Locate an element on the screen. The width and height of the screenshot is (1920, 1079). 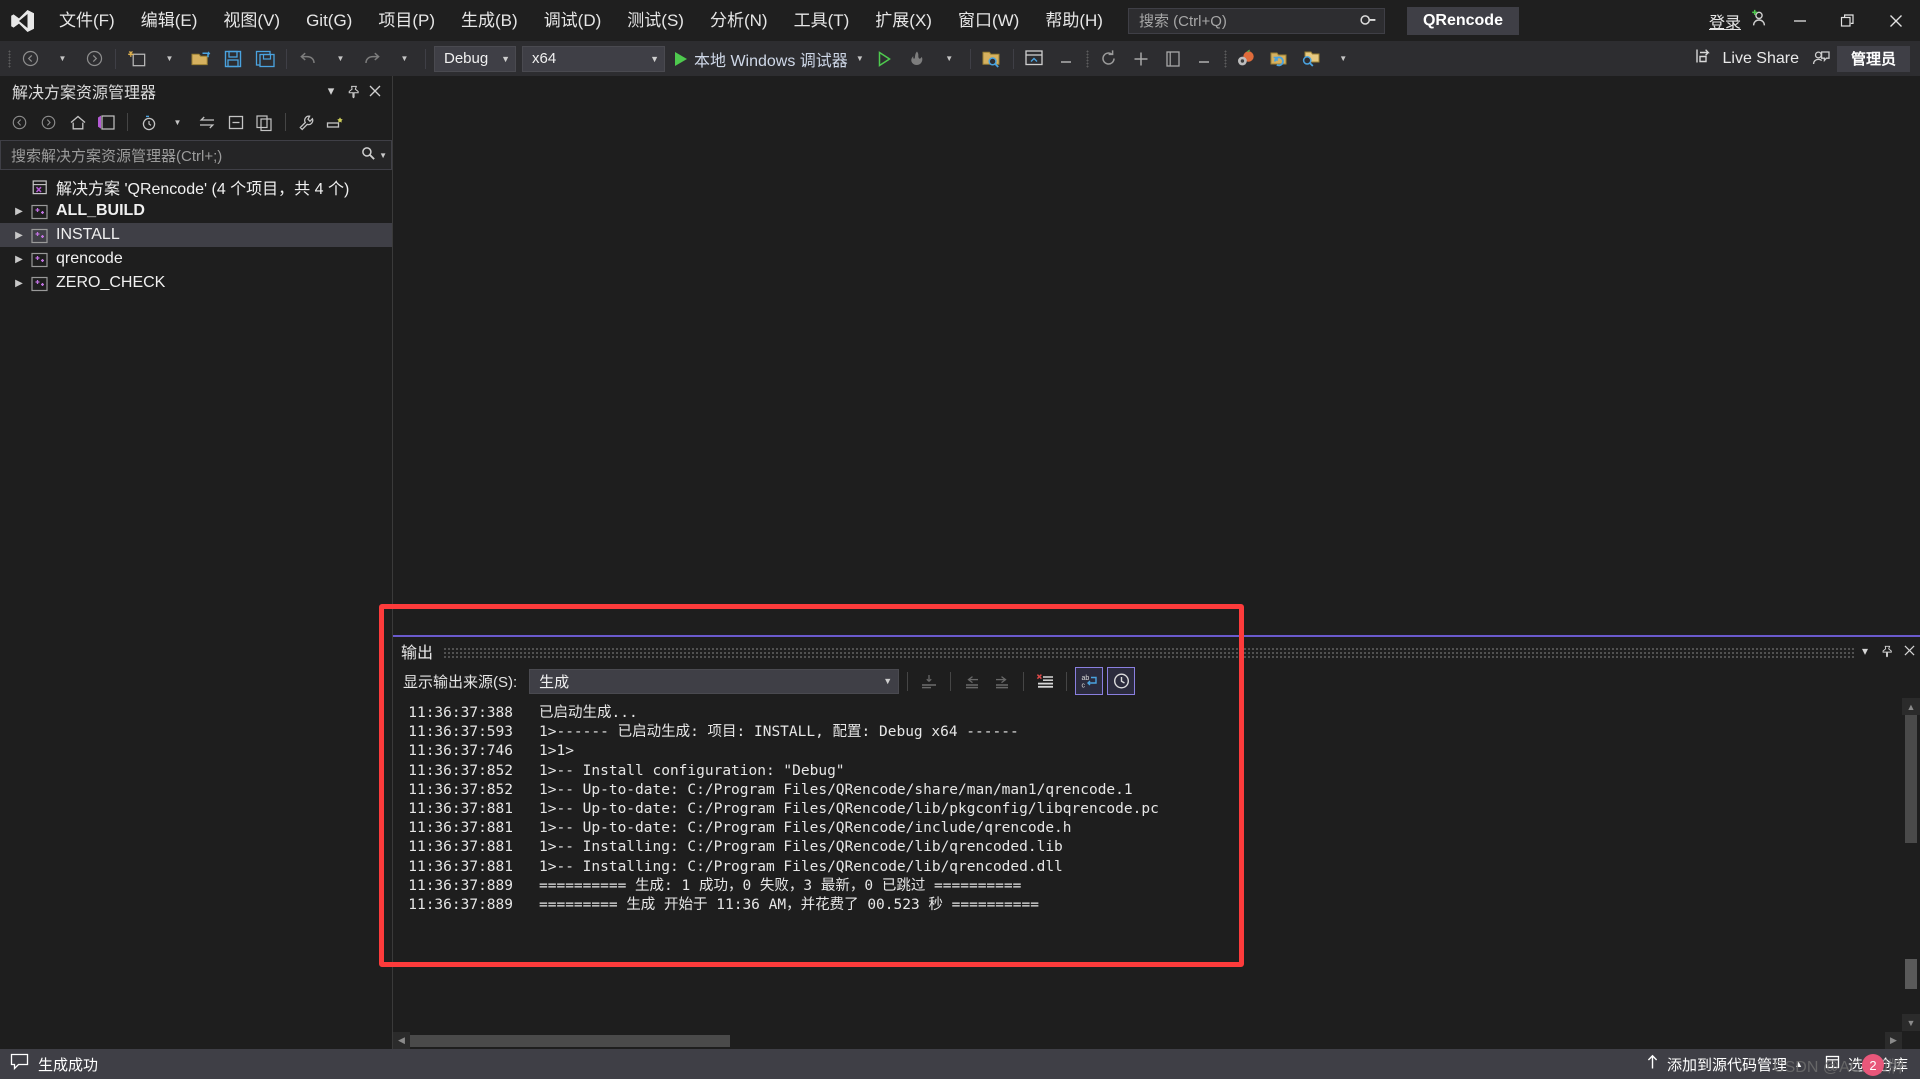
menu-test: 测试(S) is located at coordinates (655, 20).